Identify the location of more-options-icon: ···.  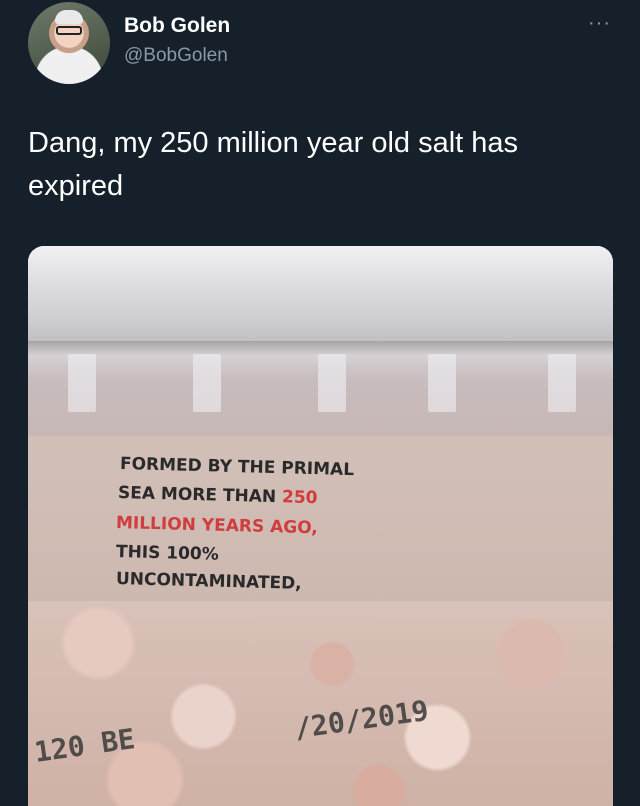
(599, 23).